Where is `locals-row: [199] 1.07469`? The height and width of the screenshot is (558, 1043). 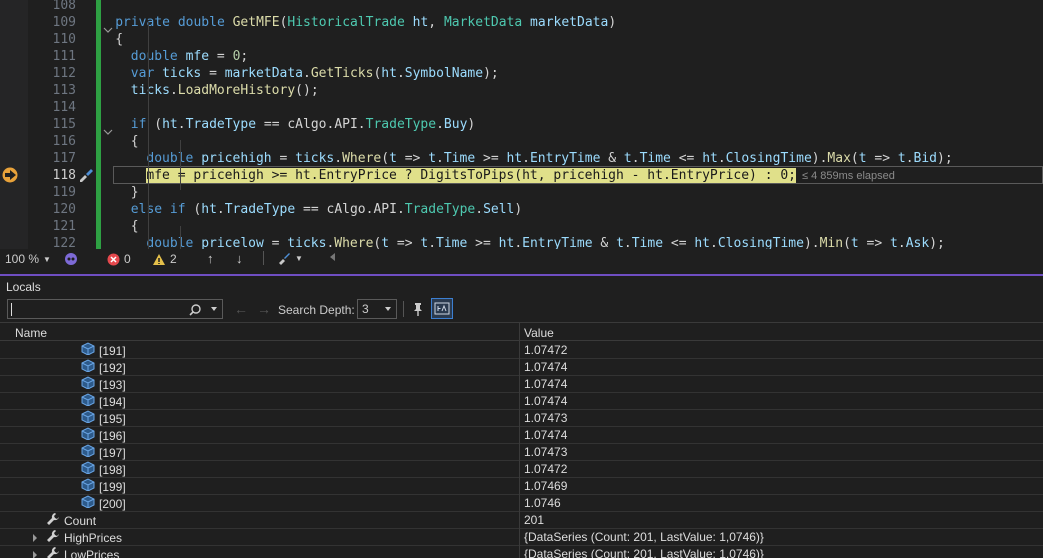
locals-row: [199] 1.07469 is located at coordinates (521, 486).